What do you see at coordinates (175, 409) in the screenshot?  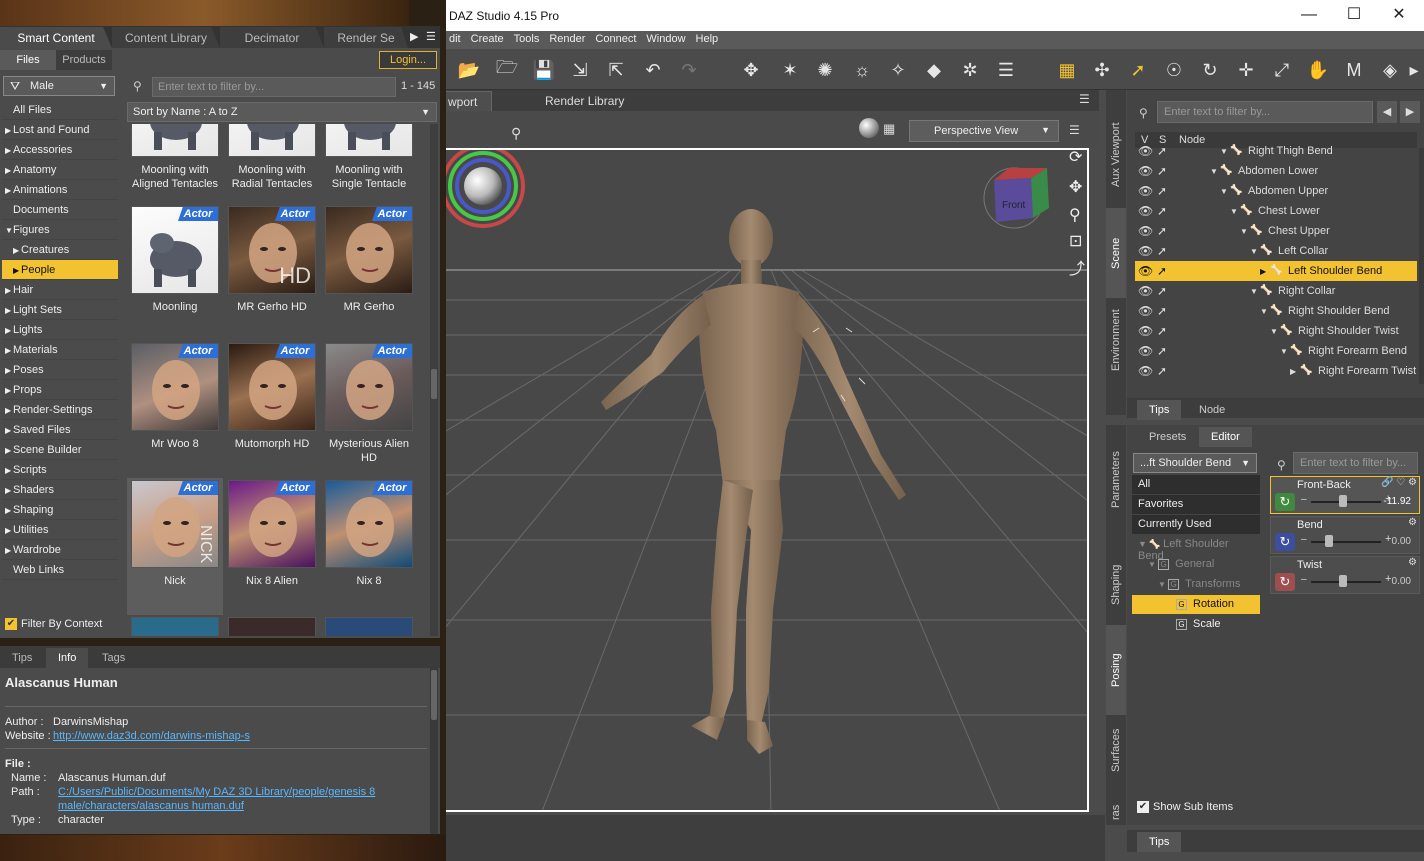 I see `content-item: Actor Mr Woo 8` at bounding box center [175, 409].